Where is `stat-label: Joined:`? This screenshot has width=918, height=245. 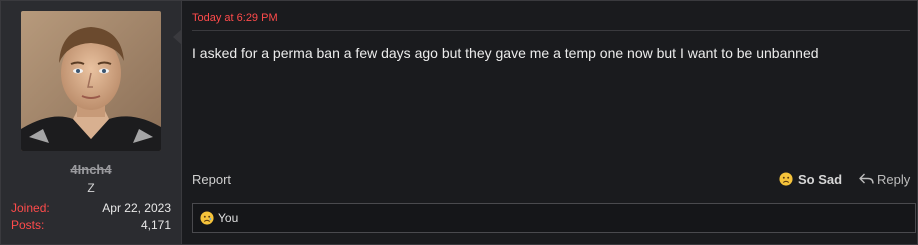 stat-label: Joined: is located at coordinates (30, 208).